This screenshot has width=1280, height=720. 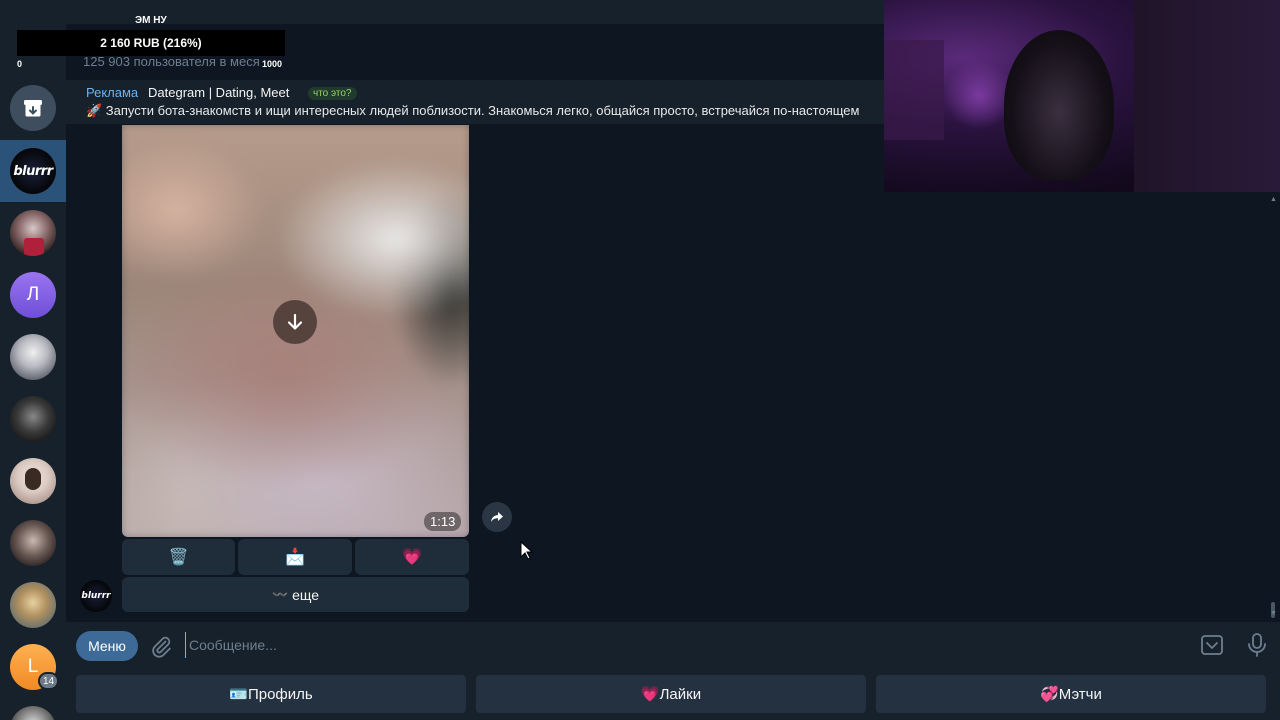 I want to click on heart-icon: 💗, so click(x=412, y=557).